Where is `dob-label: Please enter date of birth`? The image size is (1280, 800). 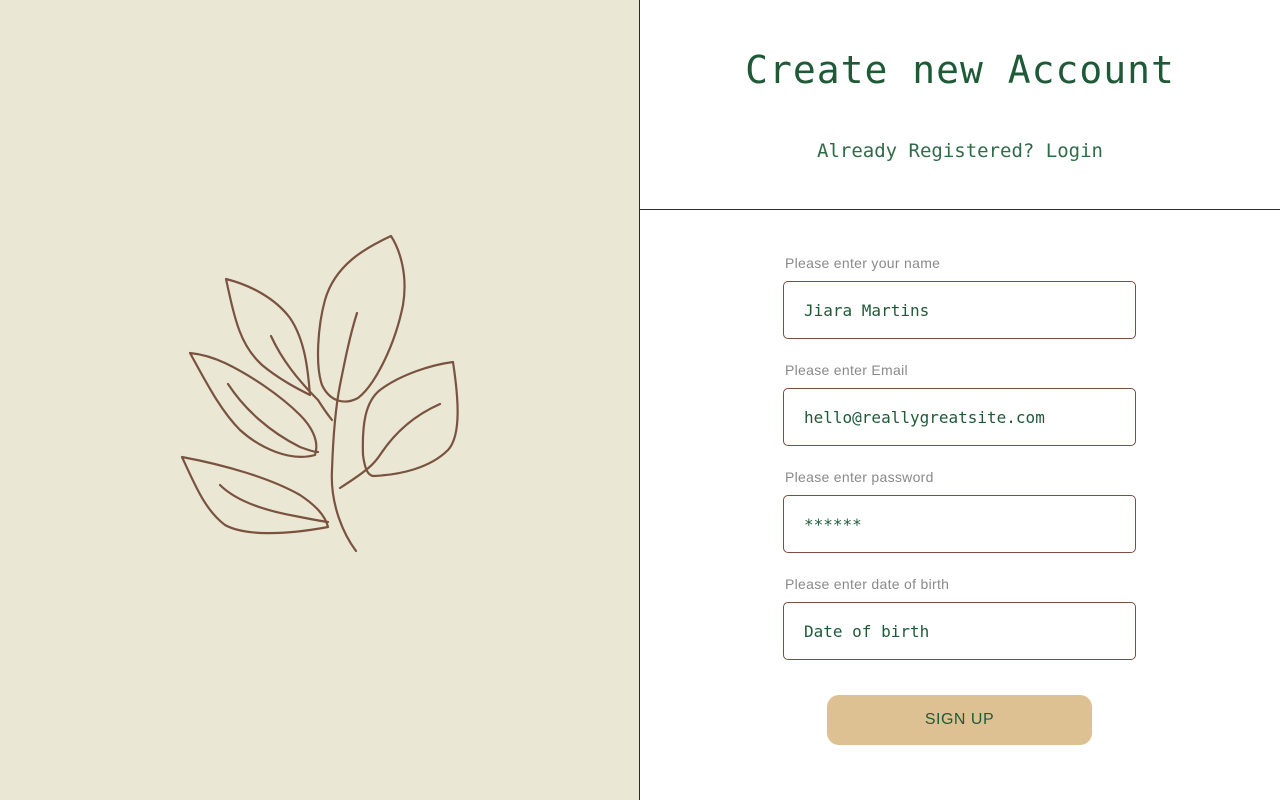 dob-label: Please enter date of birth is located at coordinates (867, 584).